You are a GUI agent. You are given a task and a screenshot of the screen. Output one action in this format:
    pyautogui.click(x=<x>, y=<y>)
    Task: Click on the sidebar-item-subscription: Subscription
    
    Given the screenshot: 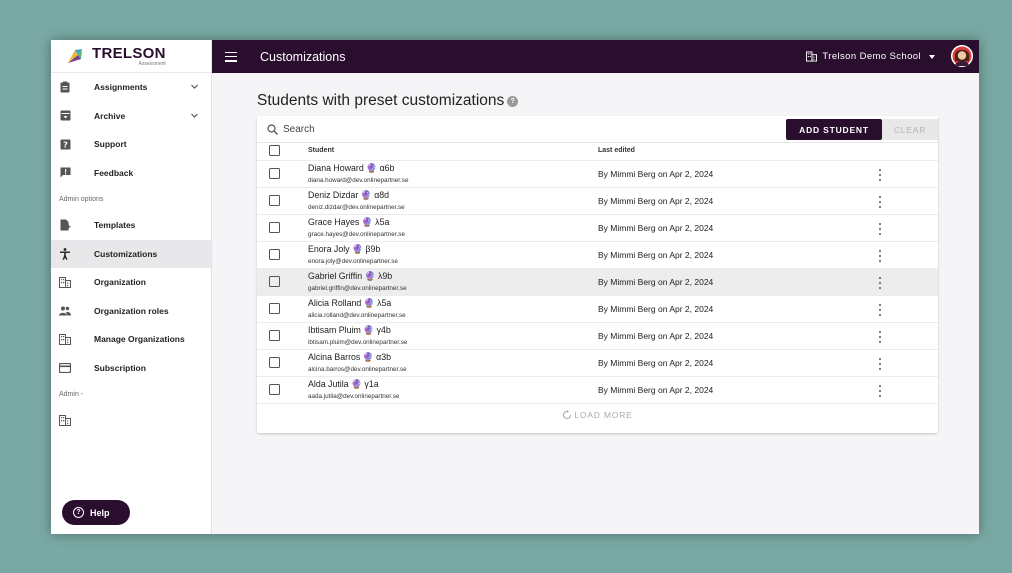 What is the action you would take?
    pyautogui.click(x=131, y=368)
    